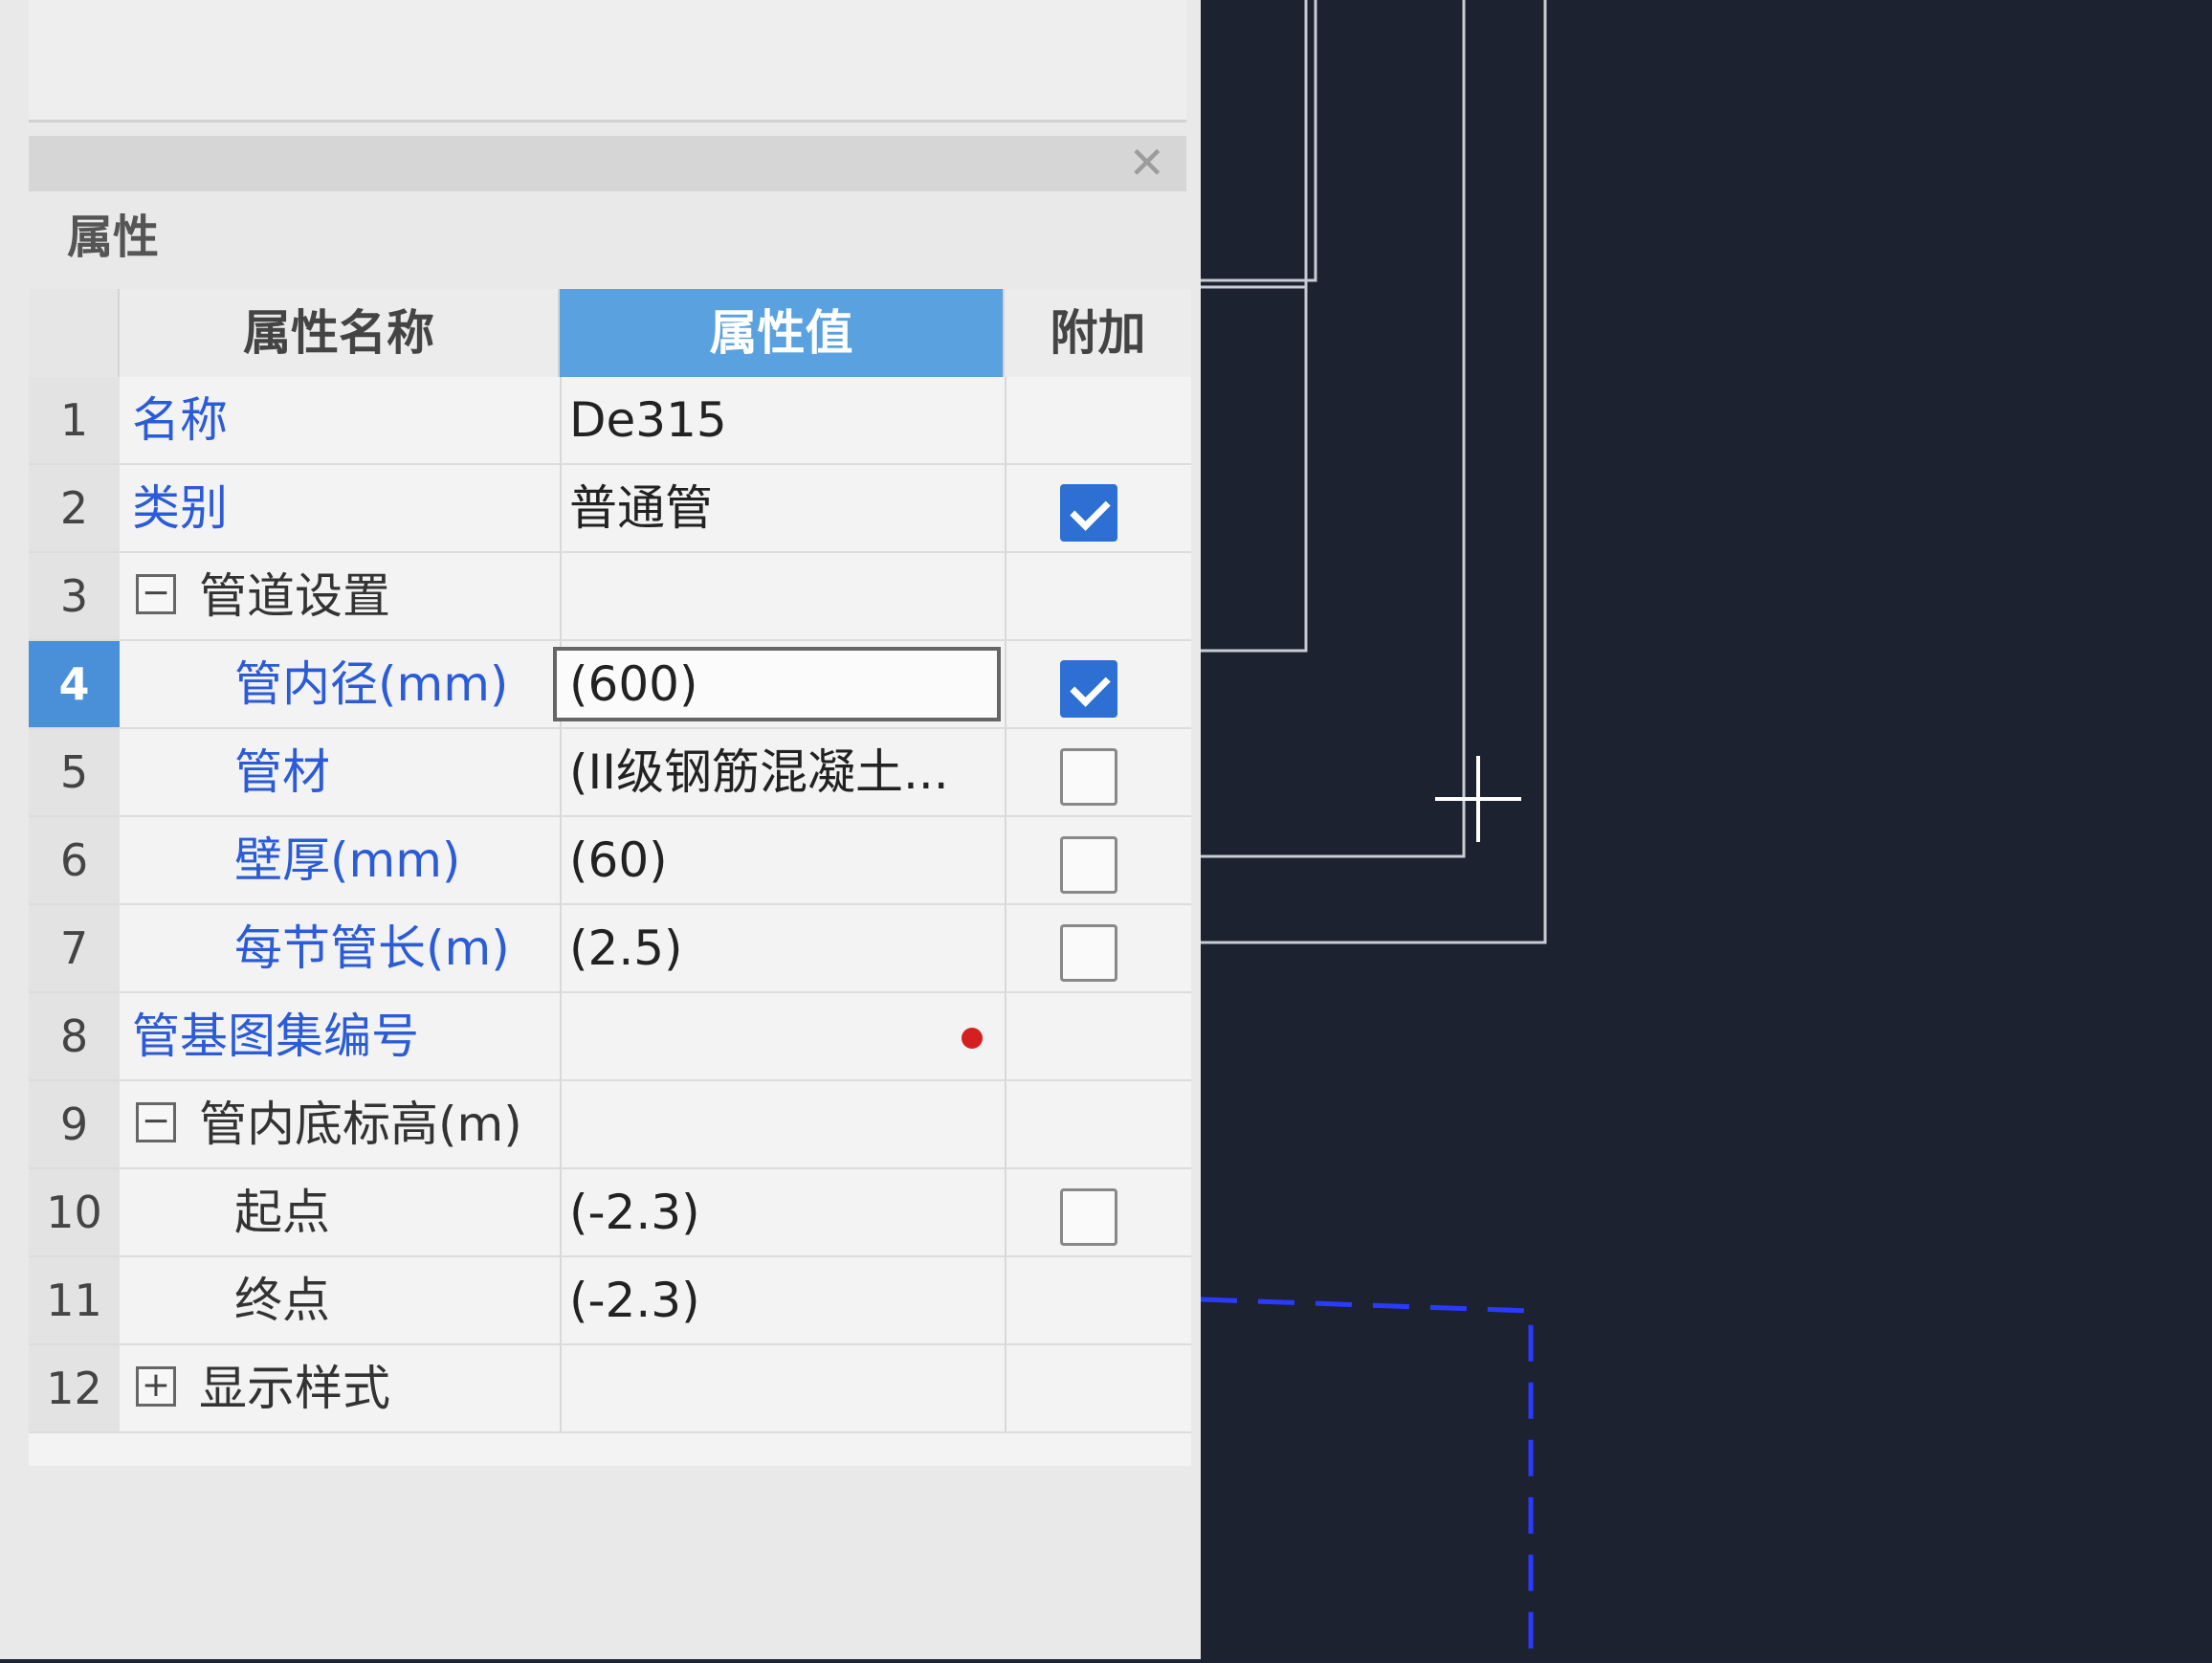 This screenshot has width=2212, height=1663. What do you see at coordinates (294, 1388) in the screenshot?
I see `property-name: 显示样式` at bounding box center [294, 1388].